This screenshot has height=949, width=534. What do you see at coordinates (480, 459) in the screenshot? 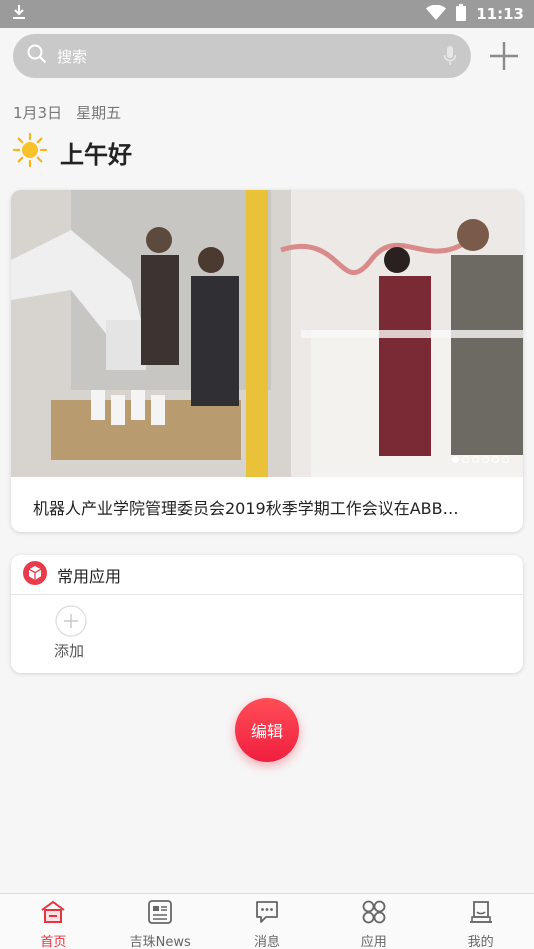
I see `carousel-indicator` at bounding box center [480, 459].